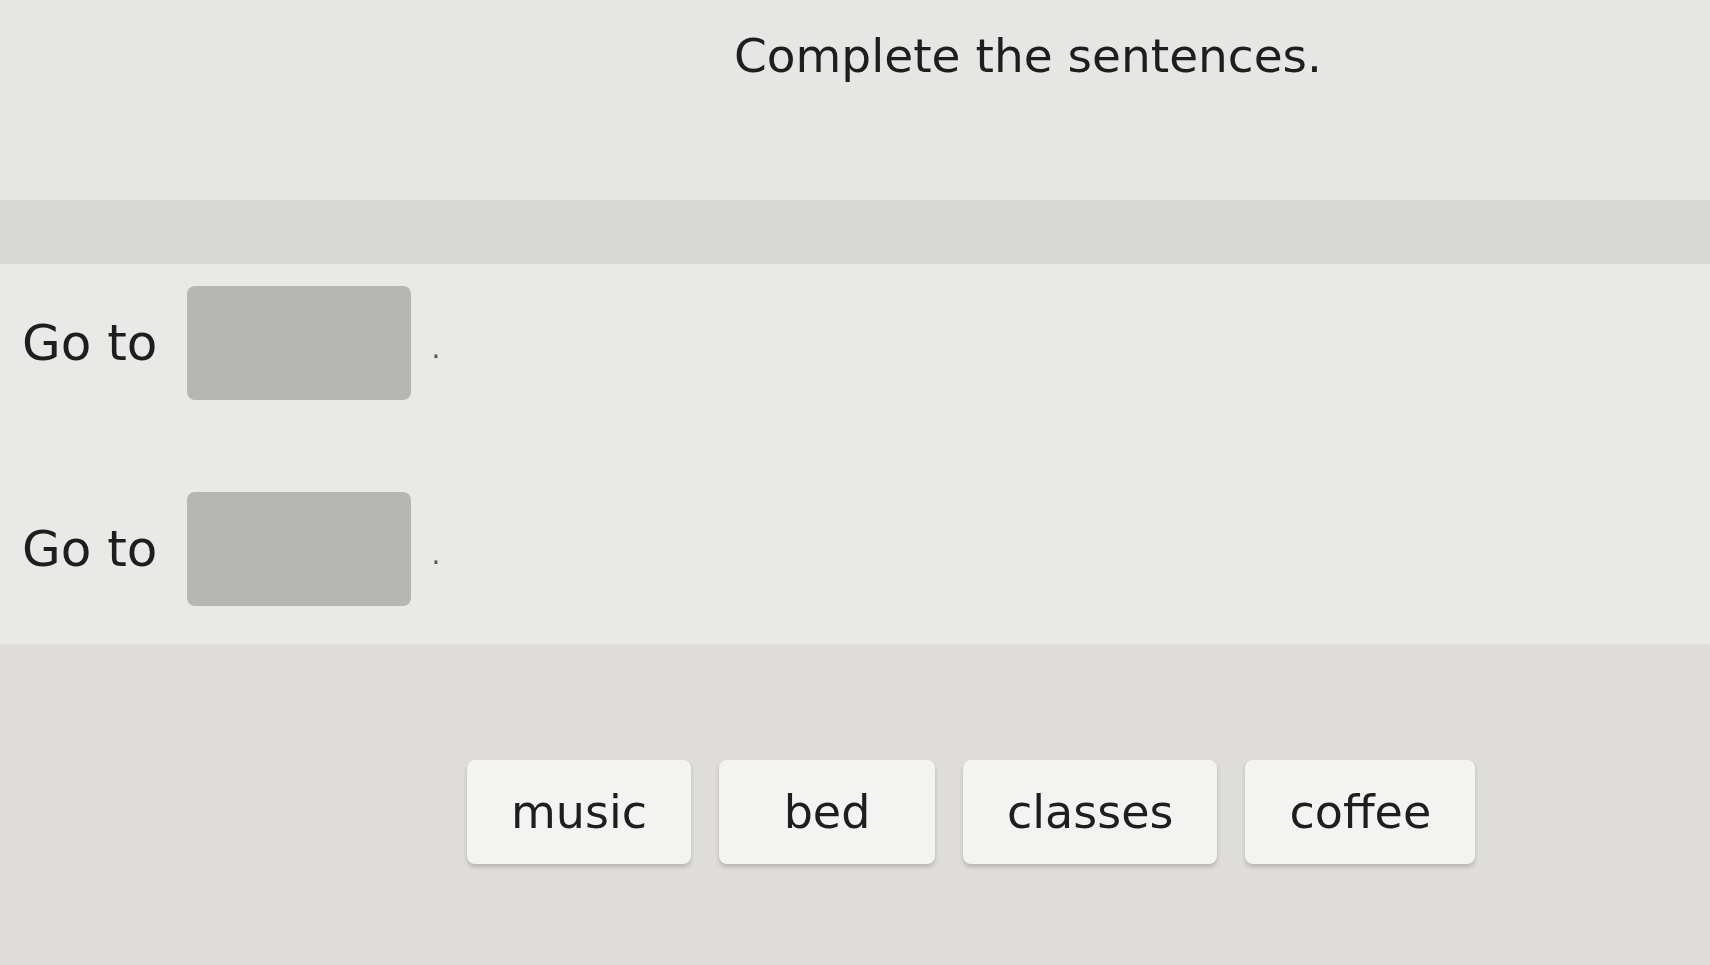 This screenshot has width=1710, height=965. What do you see at coordinates (1360, 812) in the screenshot?
I see `word-chip: coffee` at bounding box center [1360, 812].